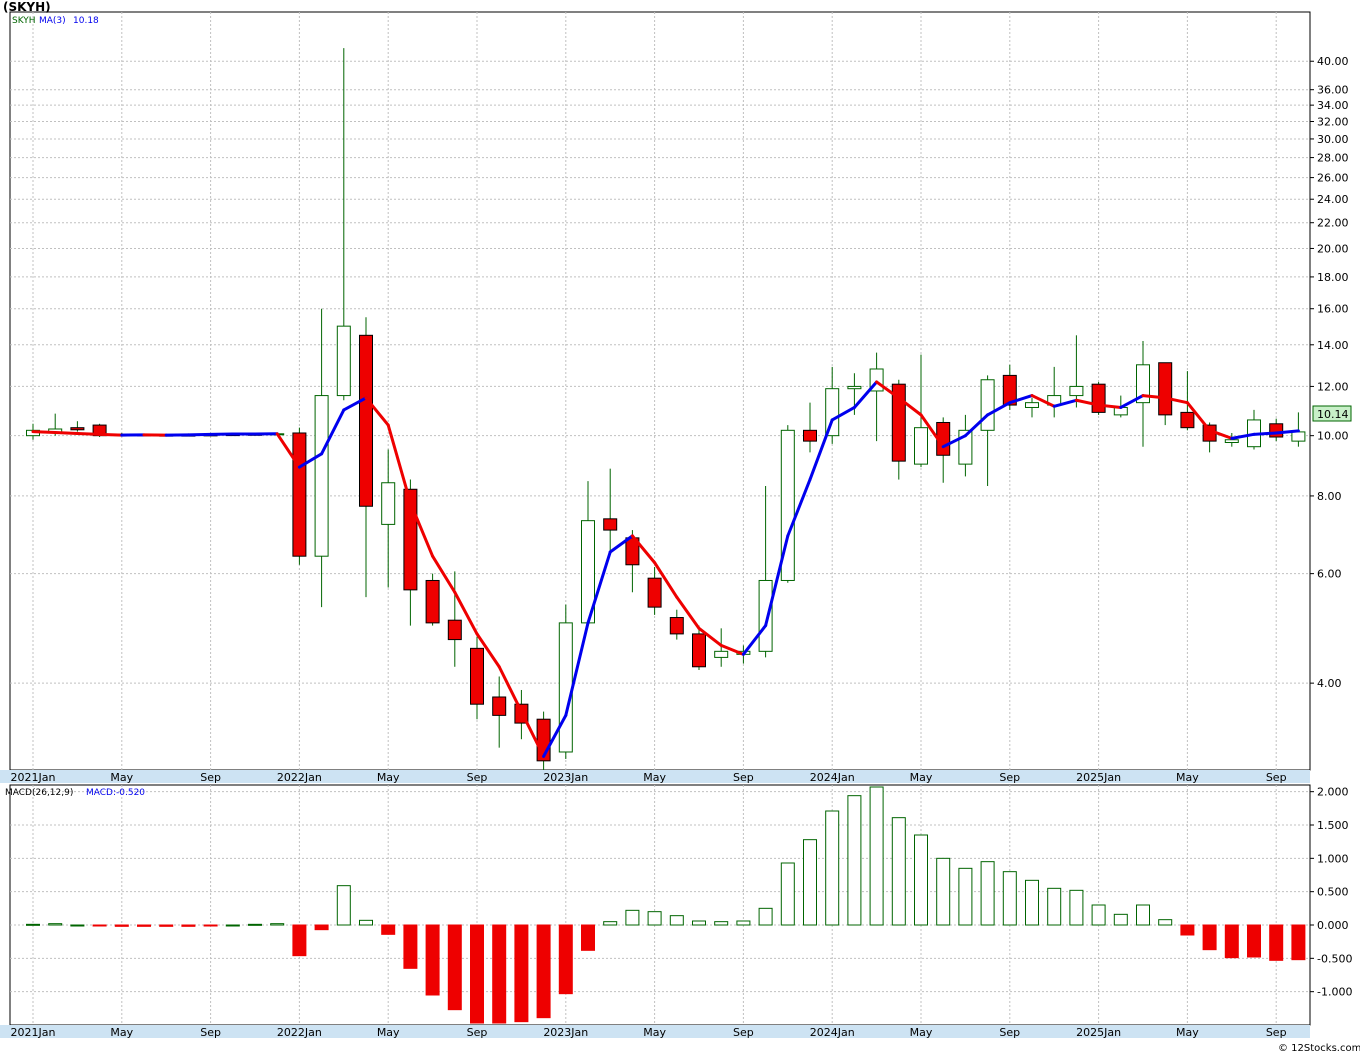 The width and height of the screenshot is (1360, 1056). I want to click on macd-x-tick-label: 2021Jan, so click(33, 1032).